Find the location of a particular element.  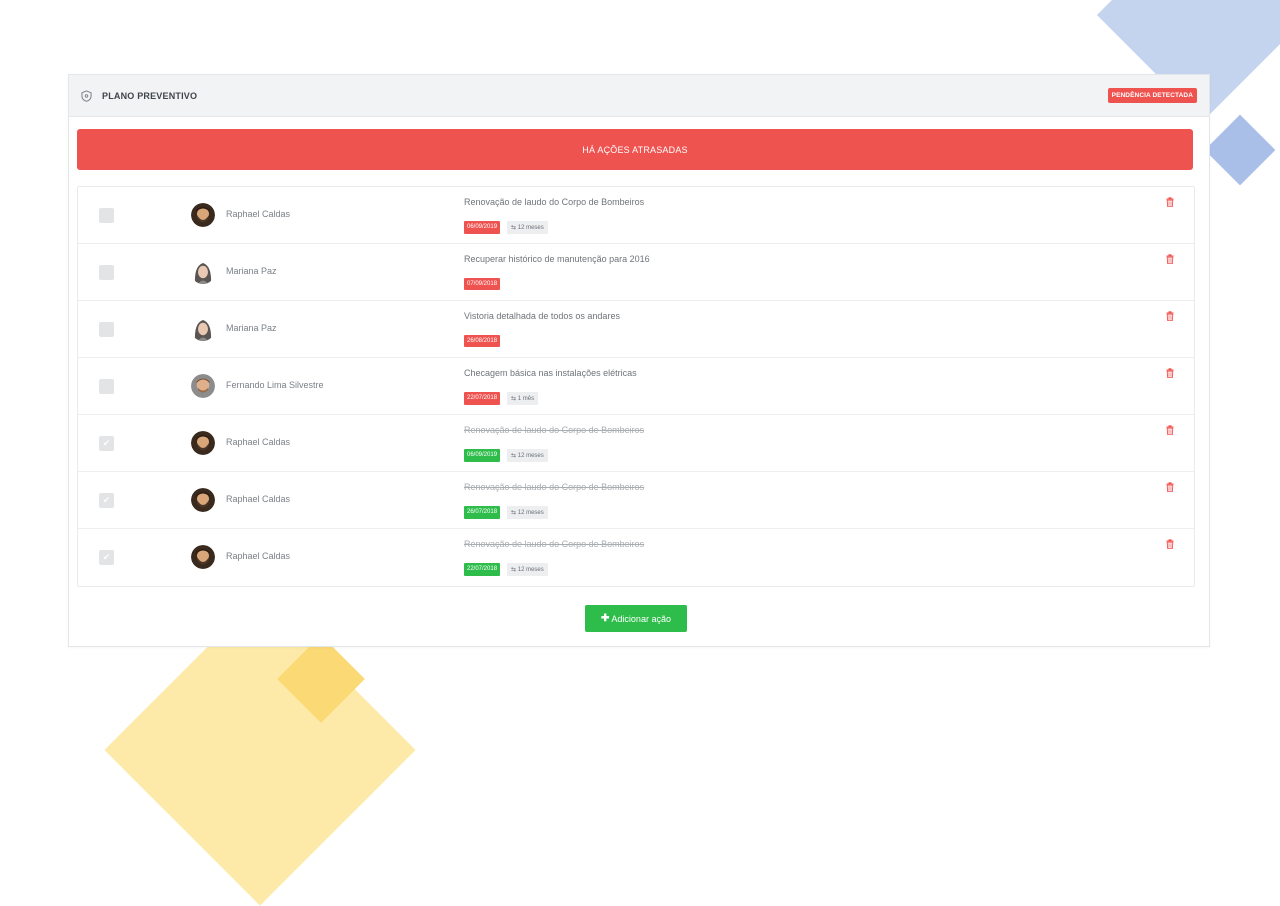

due-date-badge: 26/07/2018 is located at coordinates (482, 512).